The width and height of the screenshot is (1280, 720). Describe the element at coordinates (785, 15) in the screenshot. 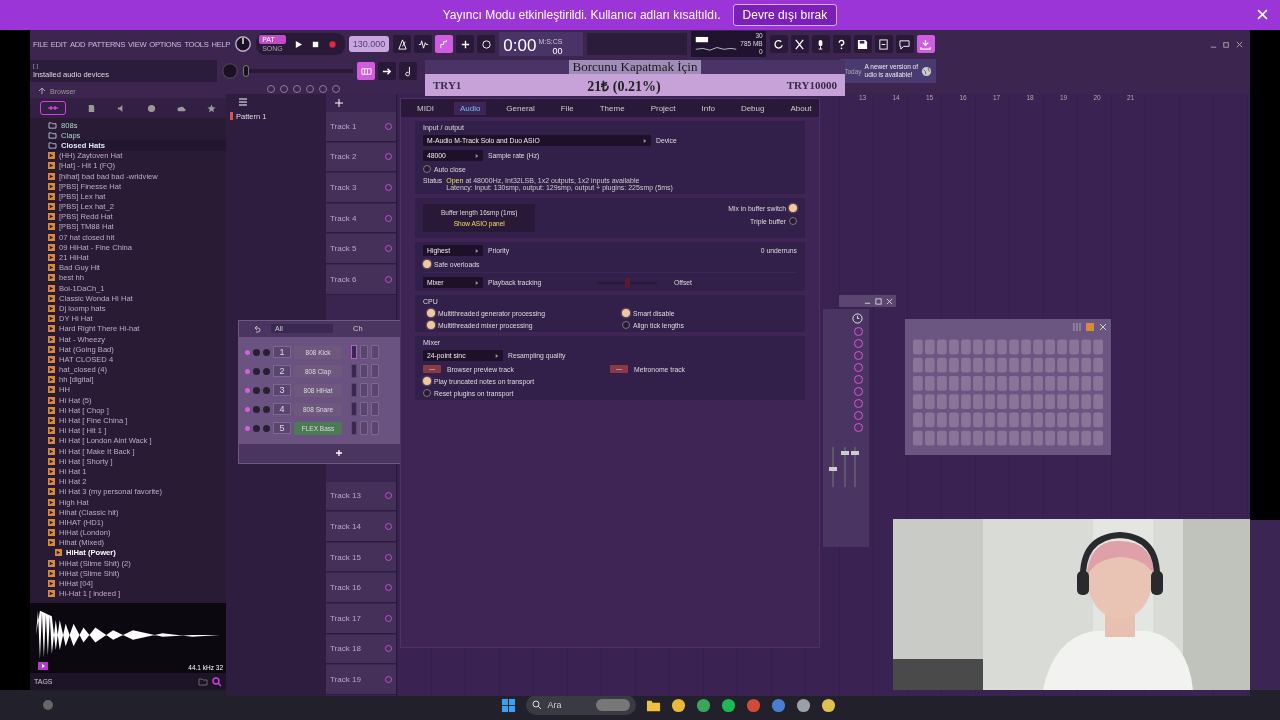

I see `disable-button: Devre dışı bırak` at that location.